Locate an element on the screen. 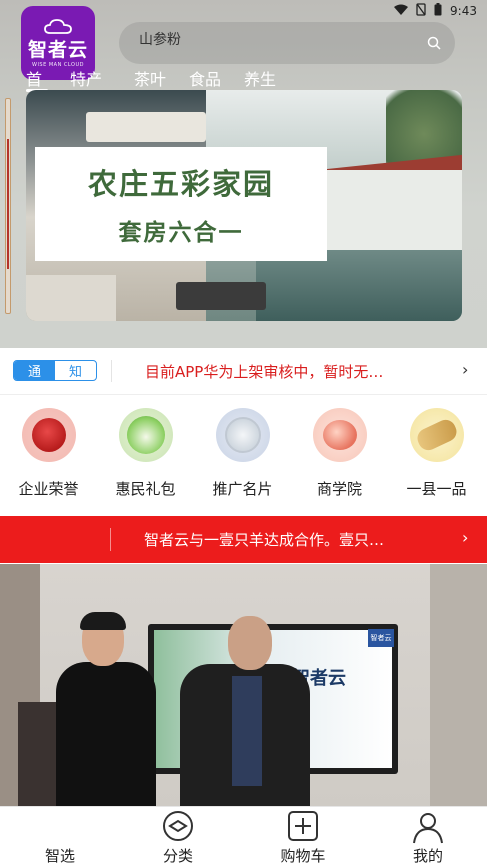  nav-home: 智选 is located at coordinates (60, 837).